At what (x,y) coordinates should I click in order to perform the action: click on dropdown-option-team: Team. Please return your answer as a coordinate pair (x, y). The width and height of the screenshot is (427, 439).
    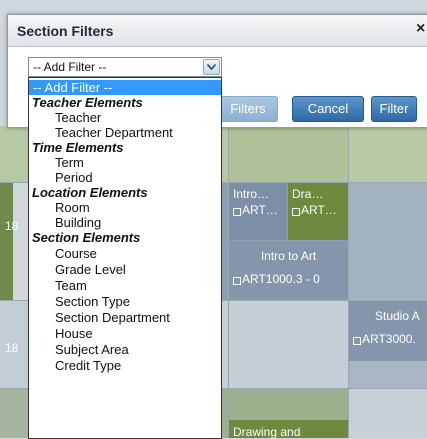
    Looking at the image, I should click on (125, 285).